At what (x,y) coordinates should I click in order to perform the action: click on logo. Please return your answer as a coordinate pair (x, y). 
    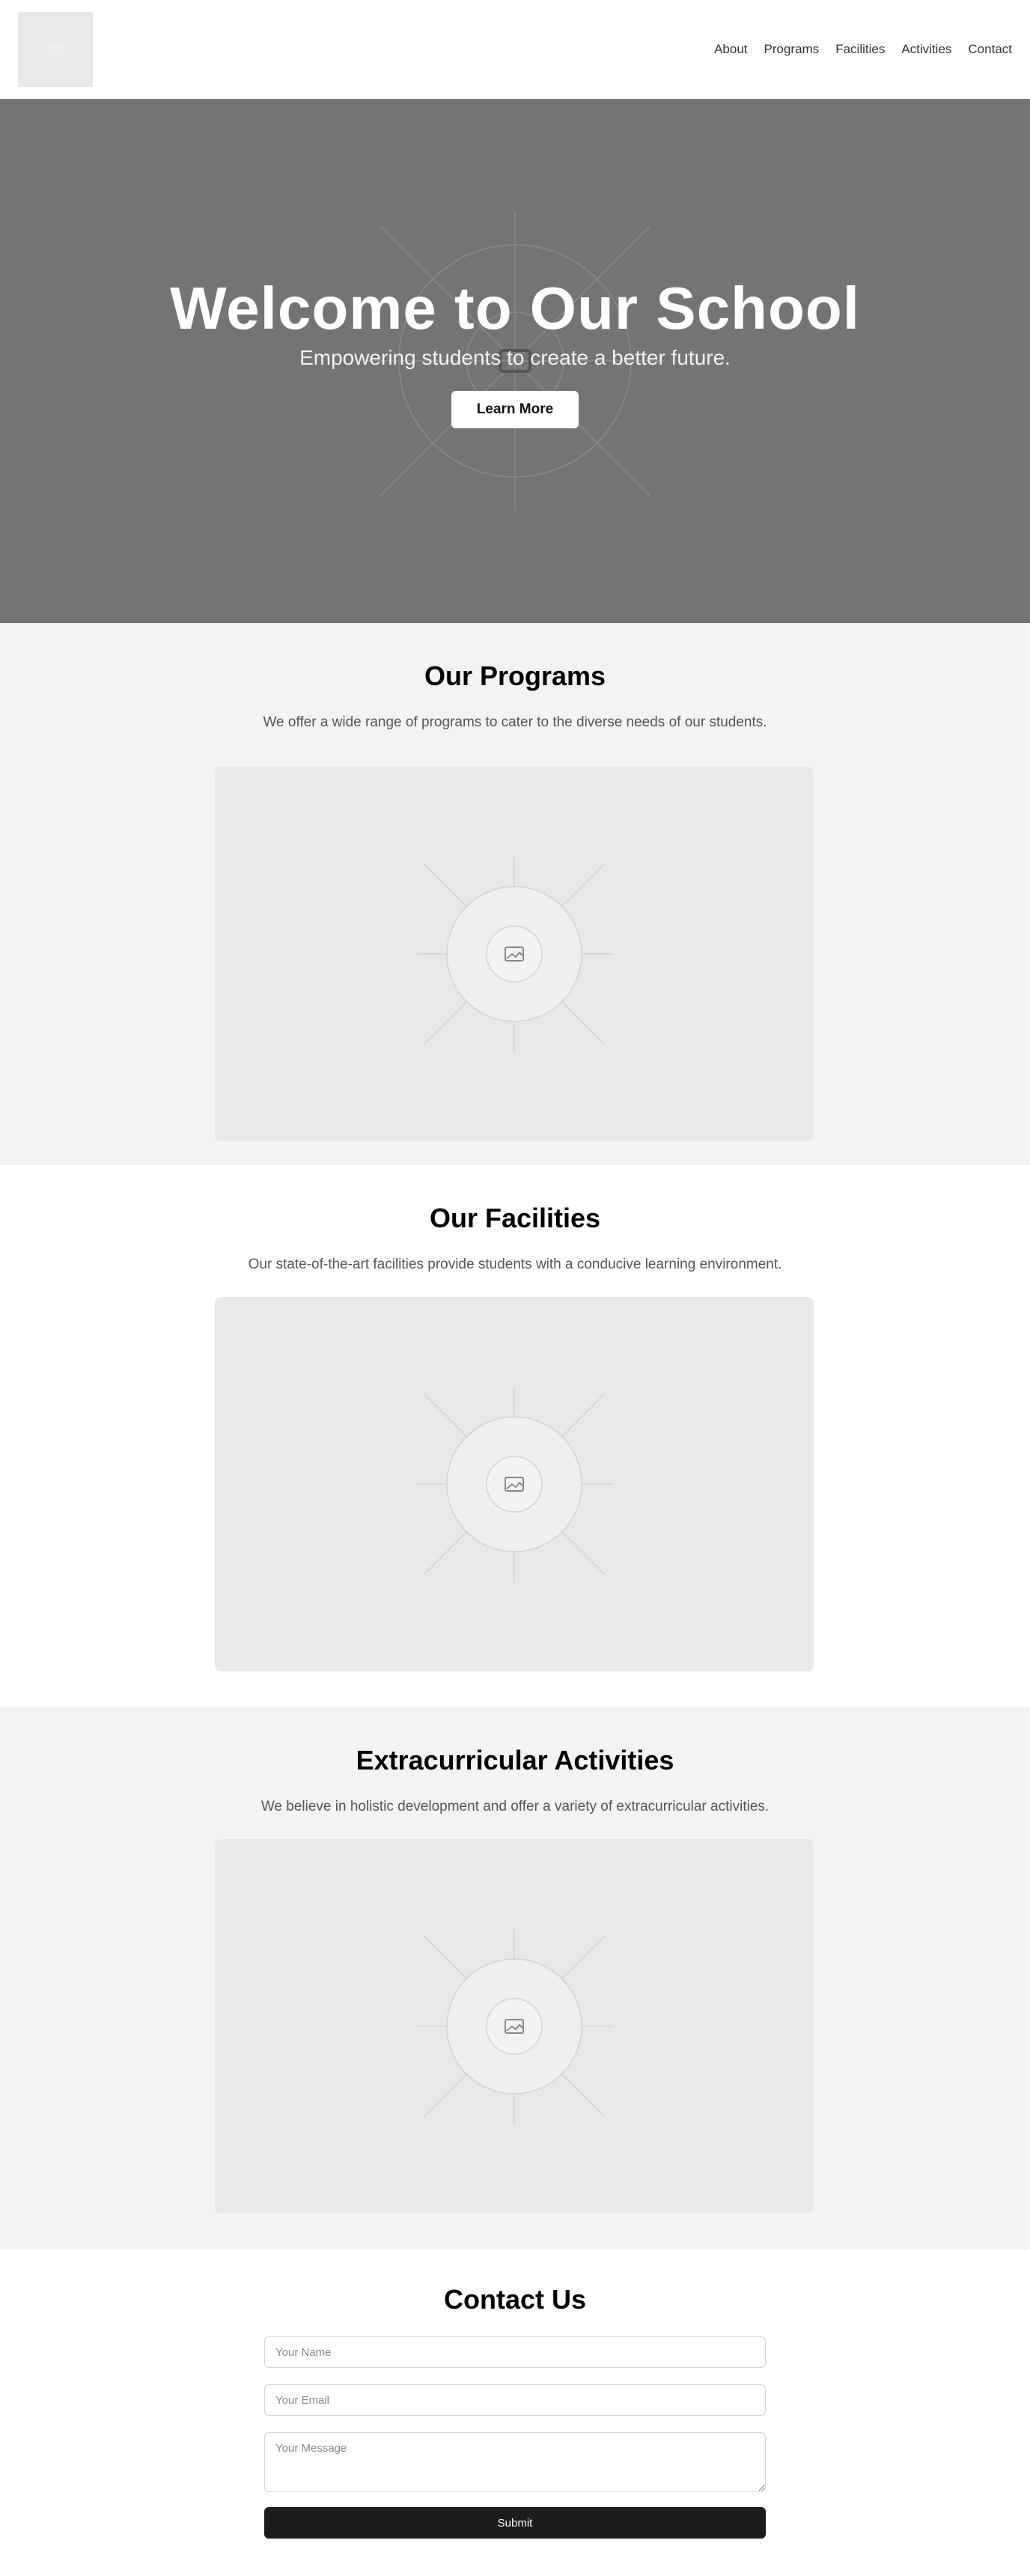
    Looking at the image, I should click on (55, 49).